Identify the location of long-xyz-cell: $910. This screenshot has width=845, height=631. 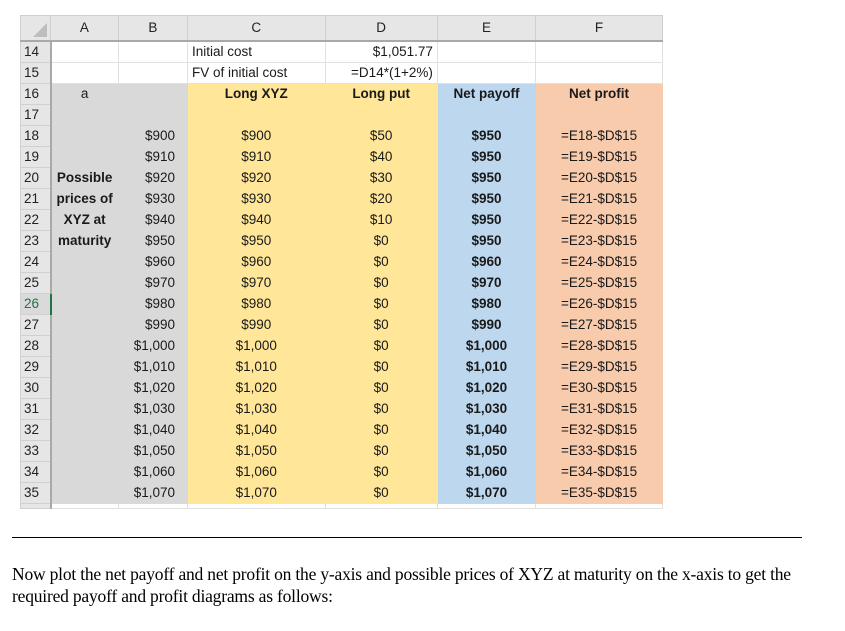
(256, 157).